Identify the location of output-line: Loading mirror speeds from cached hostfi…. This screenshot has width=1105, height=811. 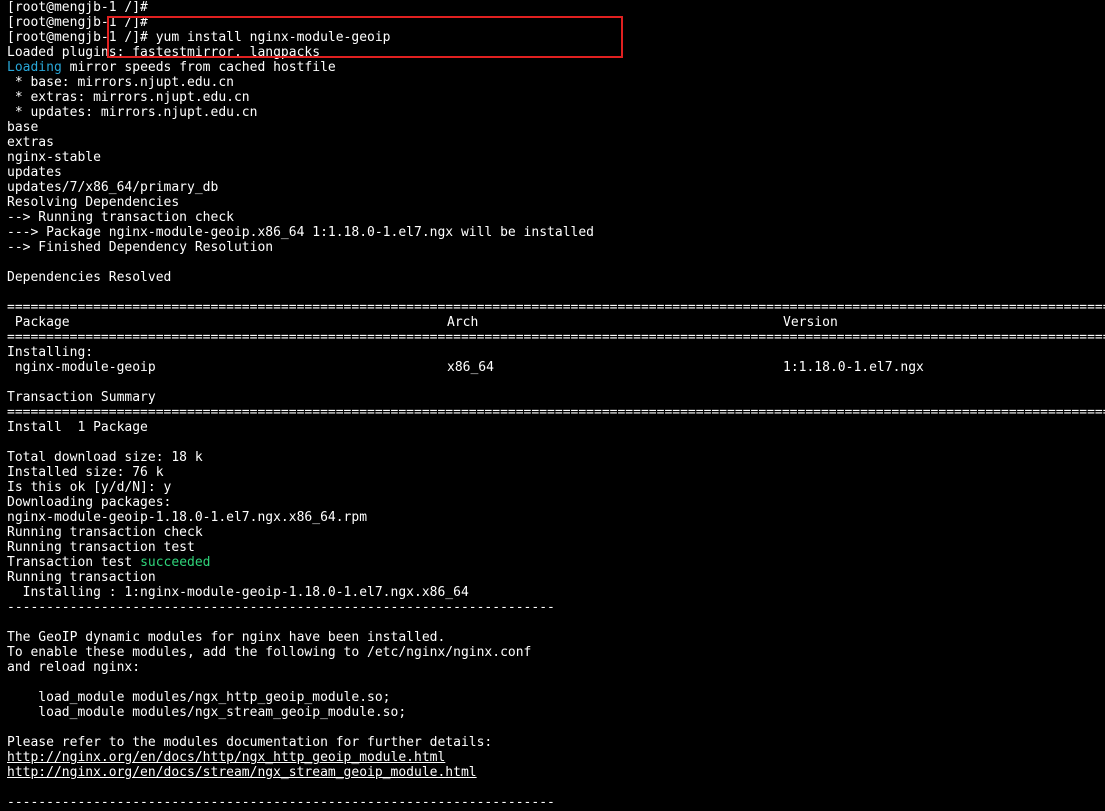
(556, 67).